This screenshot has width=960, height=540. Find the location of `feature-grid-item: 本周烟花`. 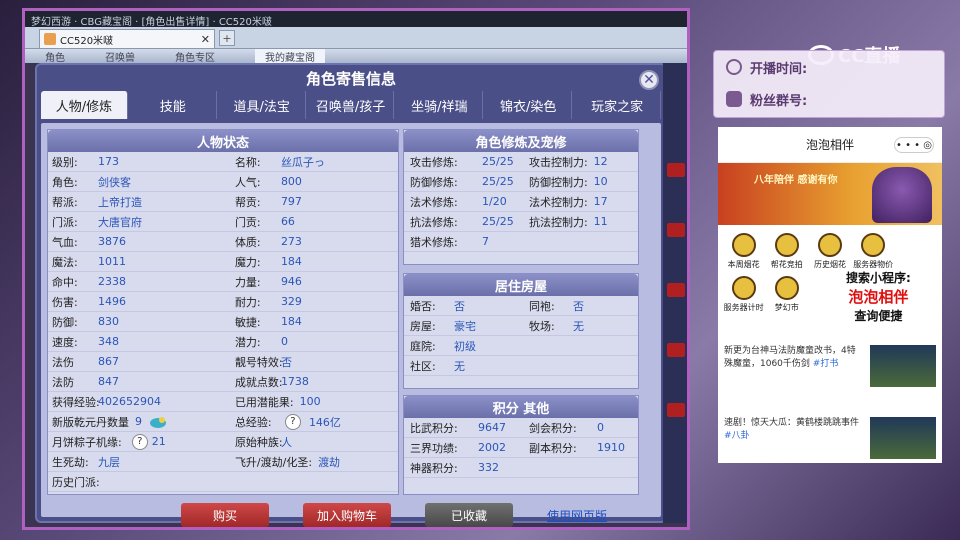

feature-grid-item: 本周烟花 is located at coordinates (743, 251).